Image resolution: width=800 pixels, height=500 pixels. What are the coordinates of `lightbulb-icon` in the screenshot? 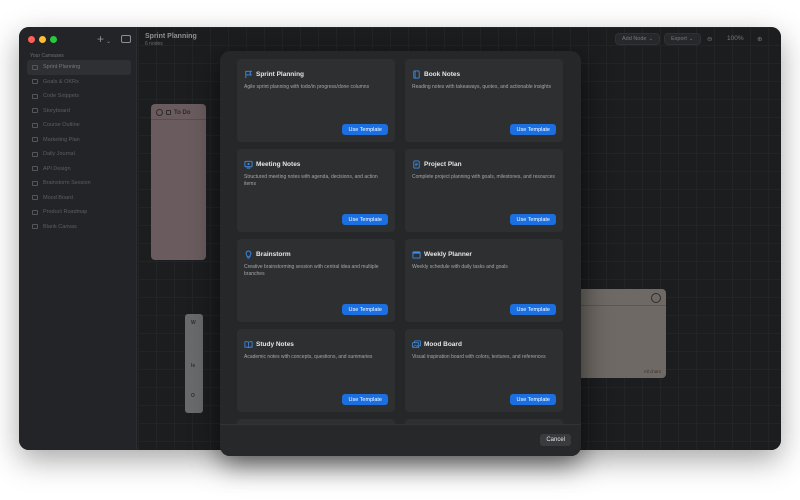 It's located at (248, 254).